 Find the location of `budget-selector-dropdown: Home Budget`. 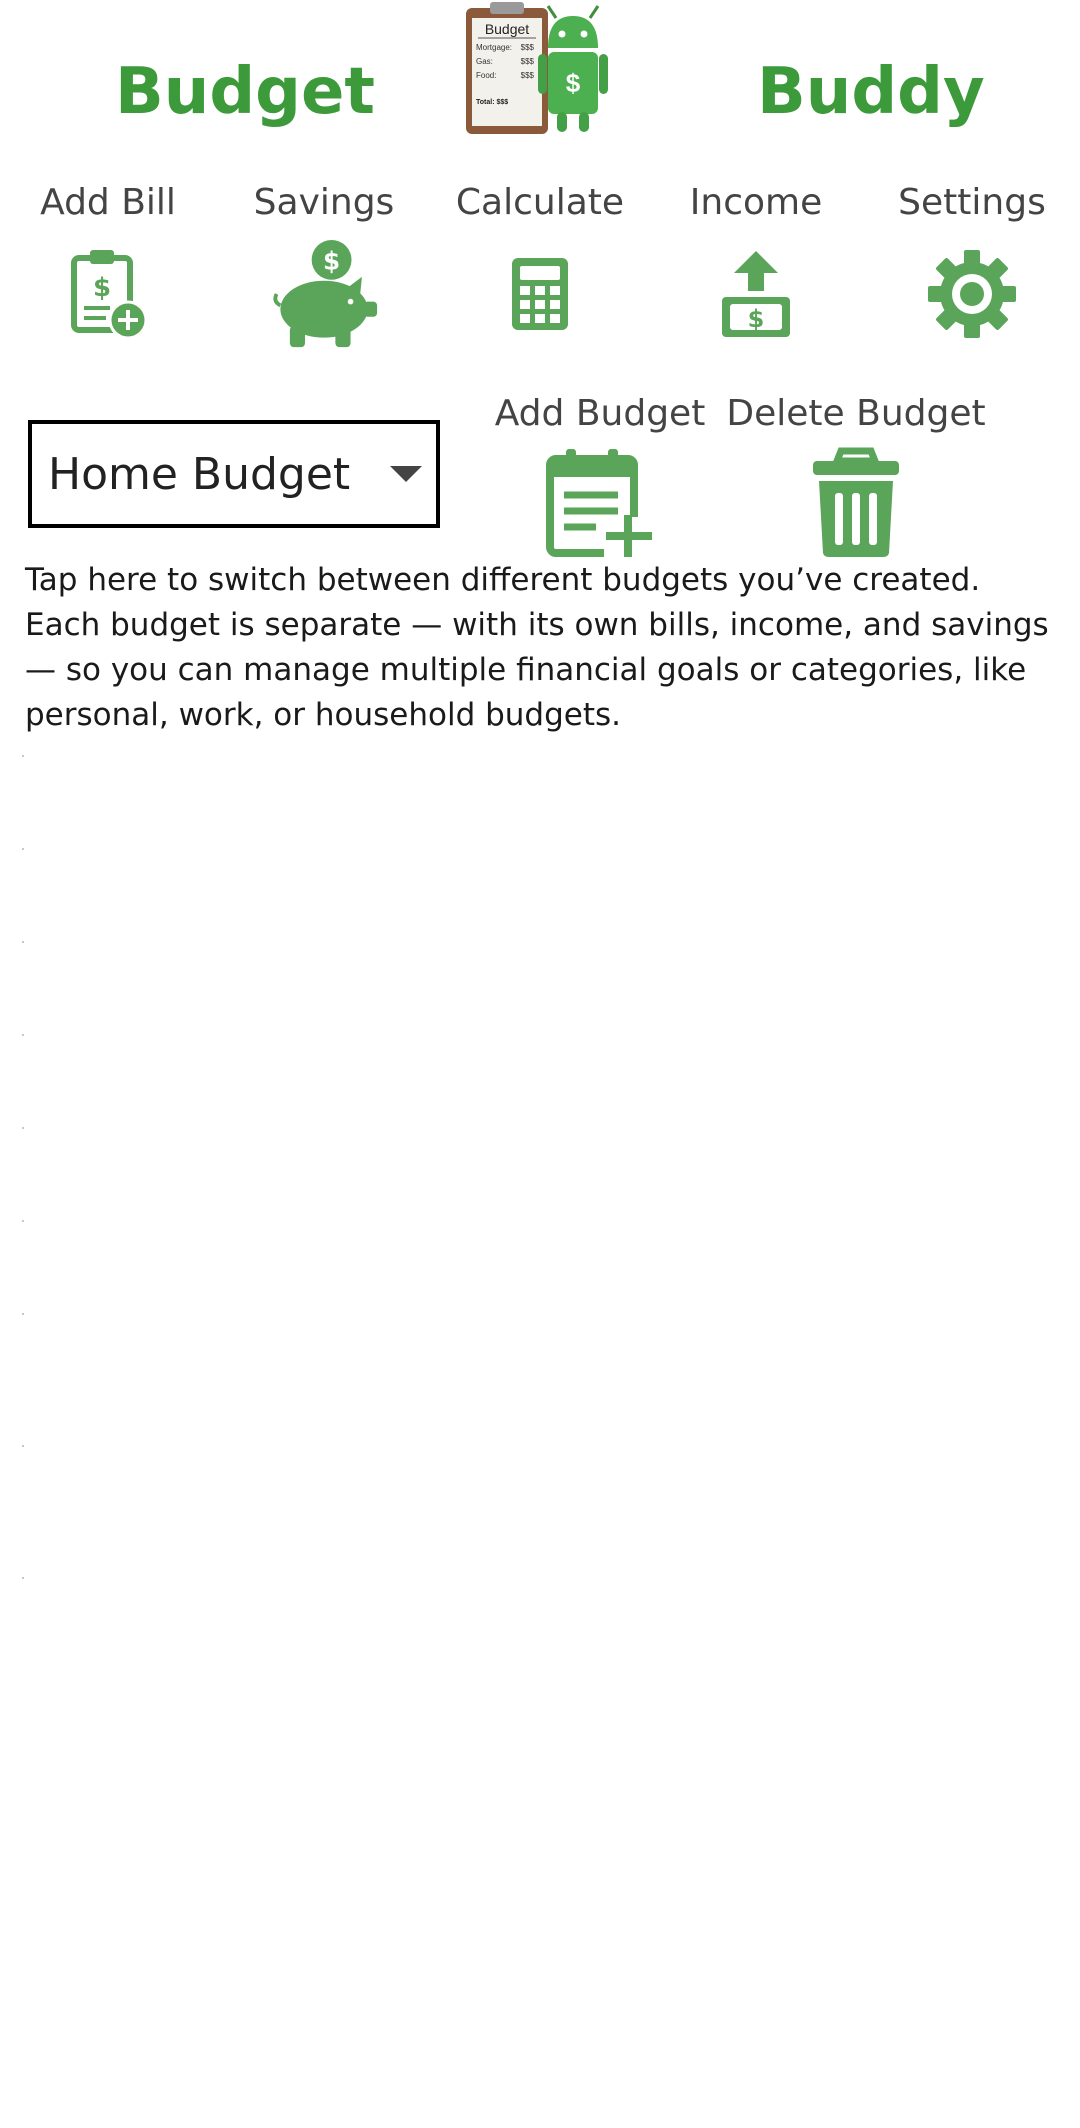

budget-selector-dropdown: Home Budget is located at coordinates (234, 474).